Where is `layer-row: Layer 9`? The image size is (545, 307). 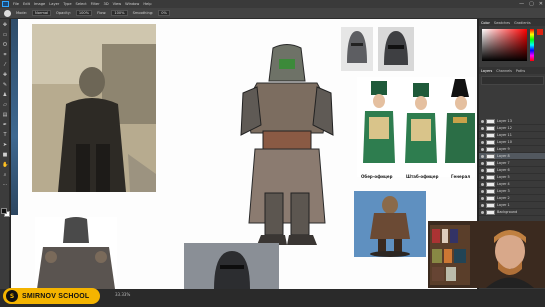 layer-row: Layer 9 is located at coordinates (512, 149).